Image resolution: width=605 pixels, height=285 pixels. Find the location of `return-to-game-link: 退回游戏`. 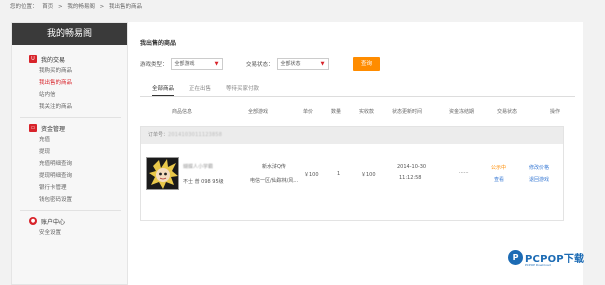

return-to-game-link: 退回游戏 is located at coordinates (539, 179).